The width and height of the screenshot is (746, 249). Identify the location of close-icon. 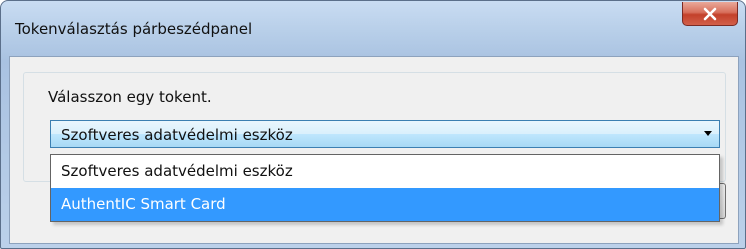
(710, 14).